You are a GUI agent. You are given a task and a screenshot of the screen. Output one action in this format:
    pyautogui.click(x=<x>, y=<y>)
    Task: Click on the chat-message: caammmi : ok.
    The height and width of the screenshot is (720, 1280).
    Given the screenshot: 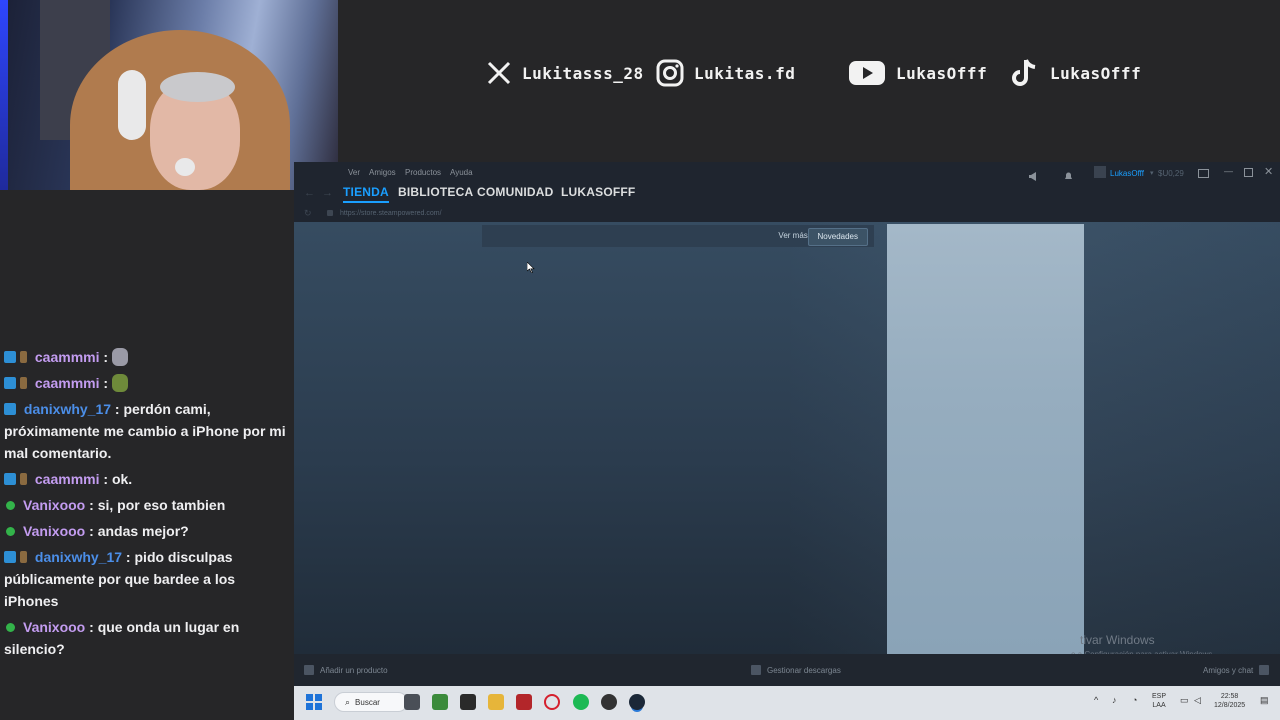 What is the action you would take?
    pyautogui.click(x=146, y=479)
    